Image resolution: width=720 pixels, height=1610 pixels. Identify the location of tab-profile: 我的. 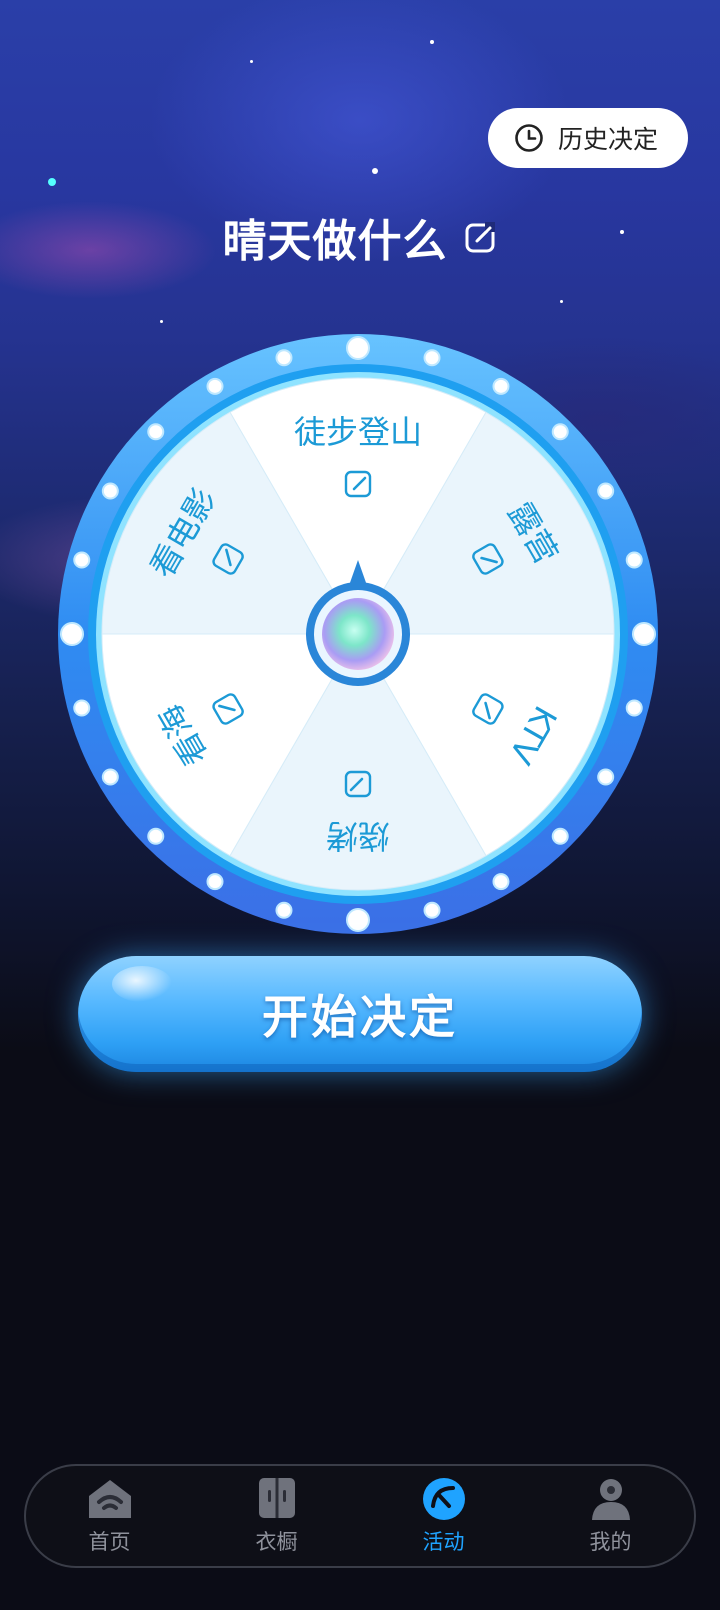
(611, 1516).